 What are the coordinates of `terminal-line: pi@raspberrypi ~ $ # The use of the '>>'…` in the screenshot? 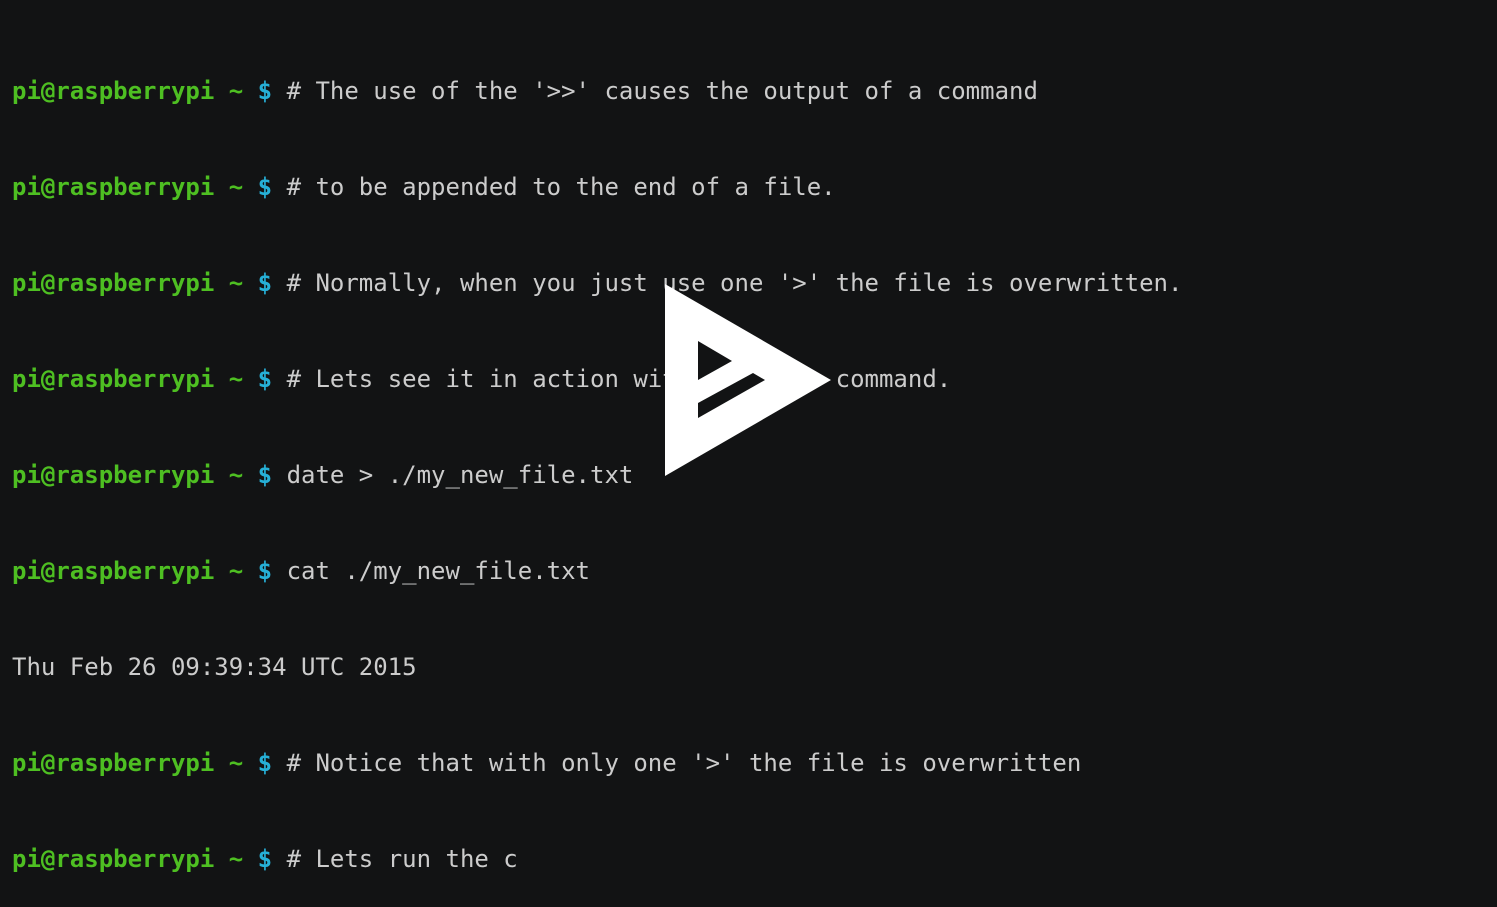 It's located at (754, 91).